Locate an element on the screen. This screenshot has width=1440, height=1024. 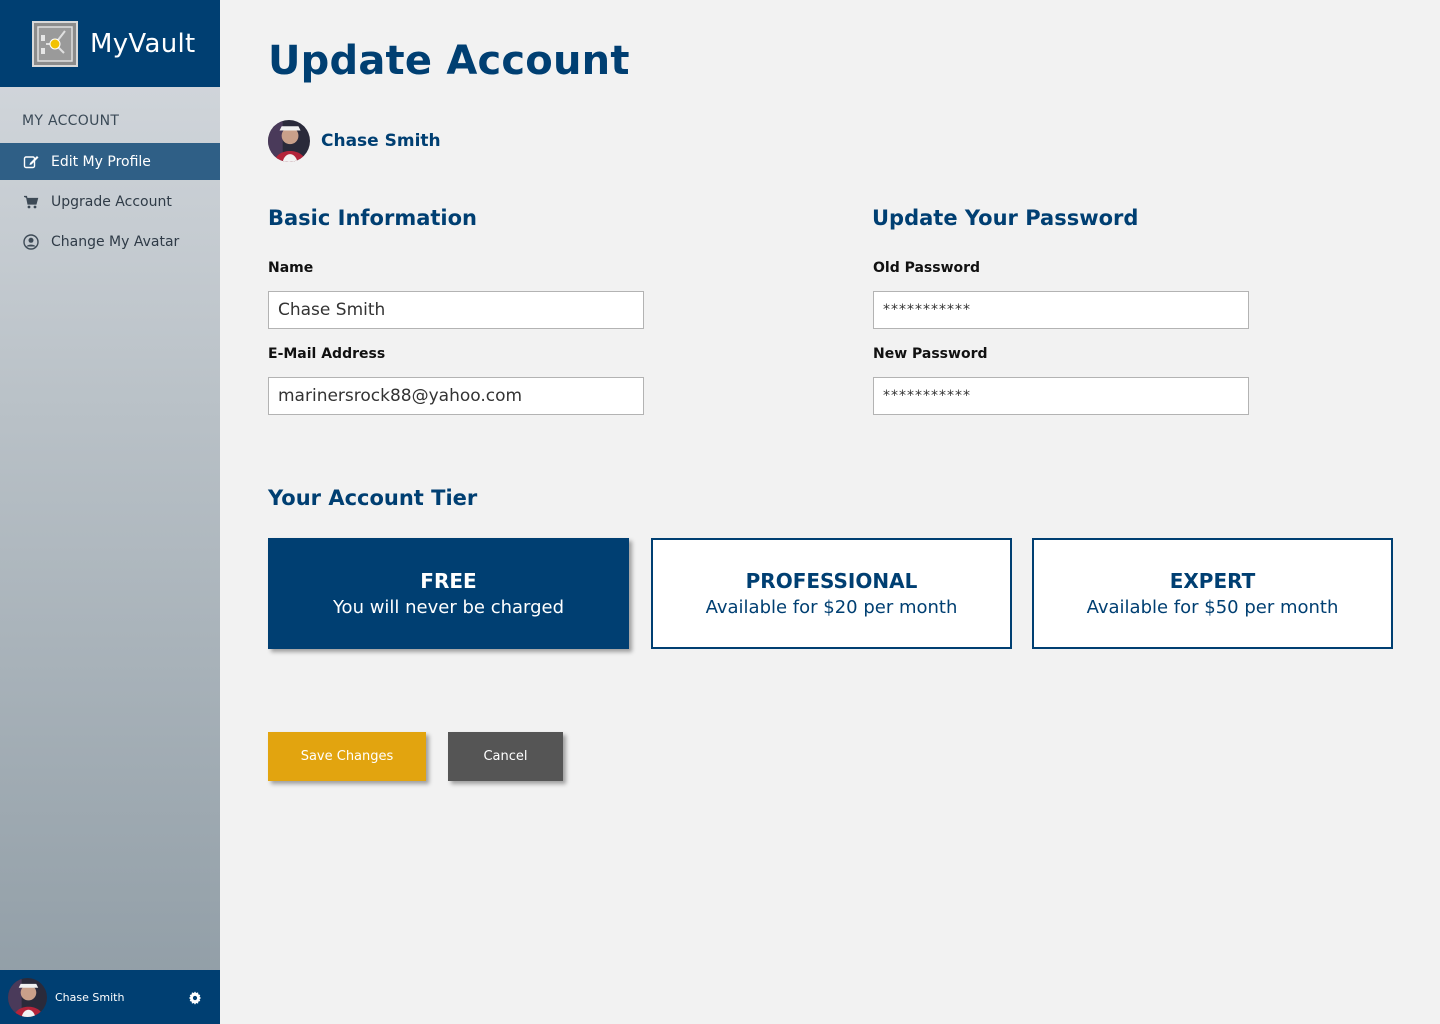
sidebar-item-upgrade-account: Upgrade Account is located at coordinates (110, 201).